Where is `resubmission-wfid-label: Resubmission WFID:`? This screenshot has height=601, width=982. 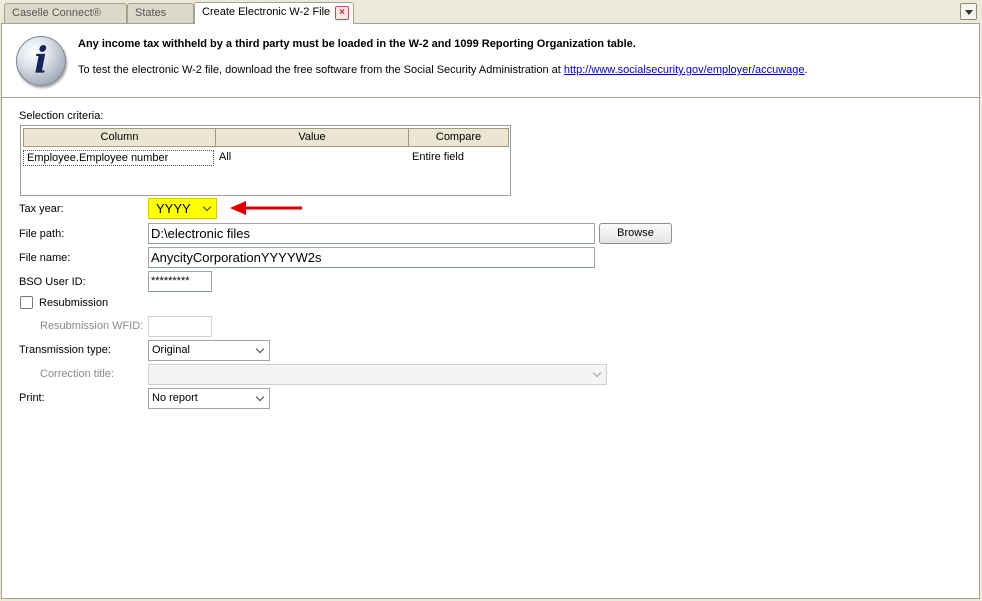 resubmission-wfid-label: Resubmission WFID: is located at coordinates (92, 326).